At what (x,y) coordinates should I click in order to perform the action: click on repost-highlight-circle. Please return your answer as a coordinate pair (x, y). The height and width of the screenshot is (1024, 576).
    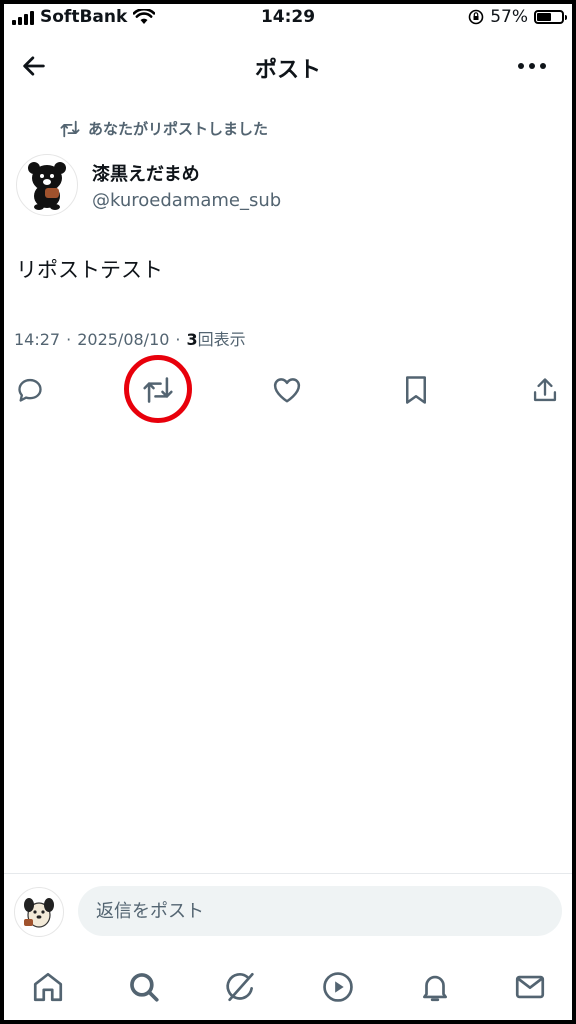
    Looking at the image, I should click on (158, 389).